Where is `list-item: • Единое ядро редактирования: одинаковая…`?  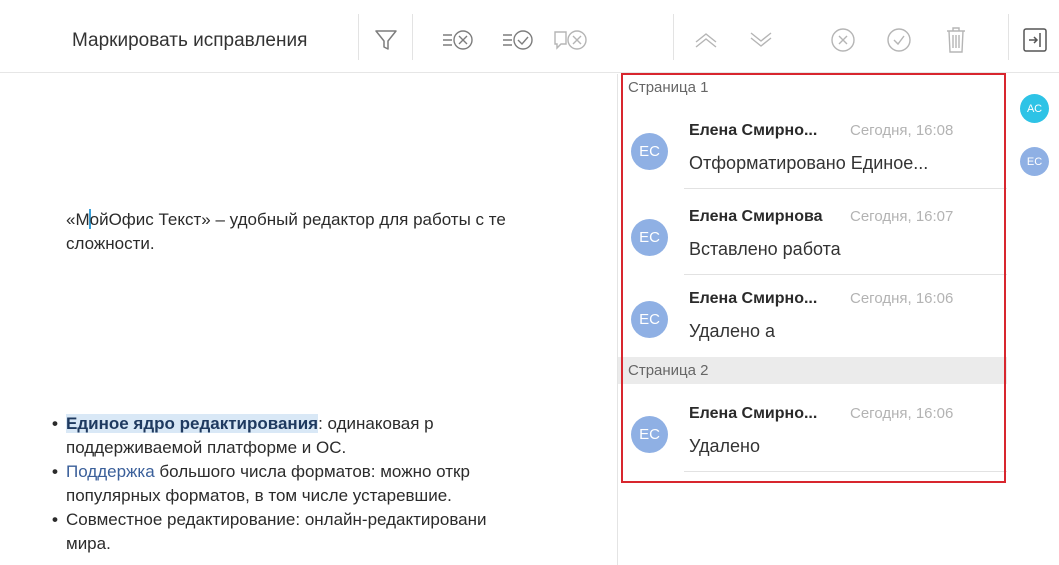
list-item: • Единое ядро редактирования: одинаковая… is located at coordinates (334, 436).